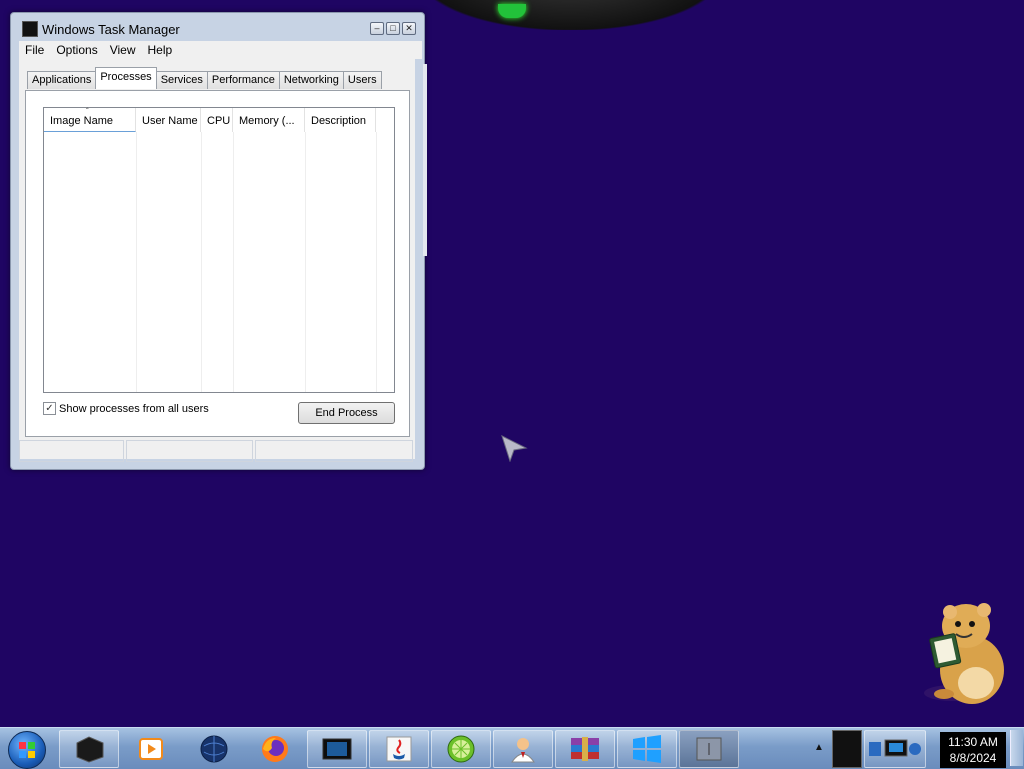  What do you see at coordinates (123, 50) in the screenshot?
I see `menu-view: View` at bounding box center [123, 50].